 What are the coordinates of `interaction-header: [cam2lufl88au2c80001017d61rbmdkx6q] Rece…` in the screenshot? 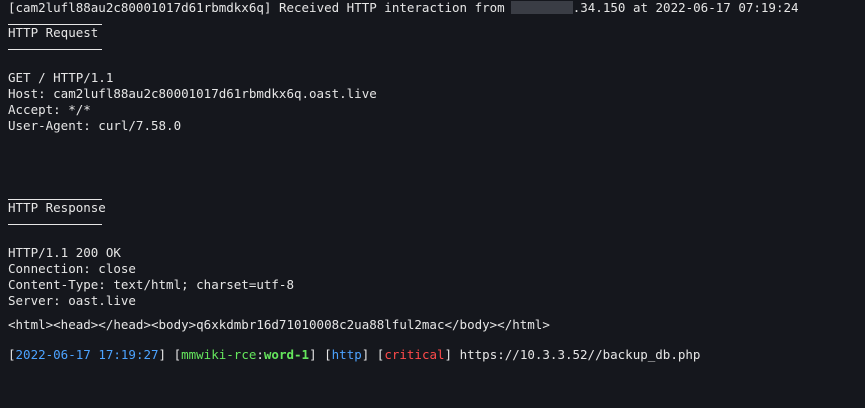 It's located at (434, 8).